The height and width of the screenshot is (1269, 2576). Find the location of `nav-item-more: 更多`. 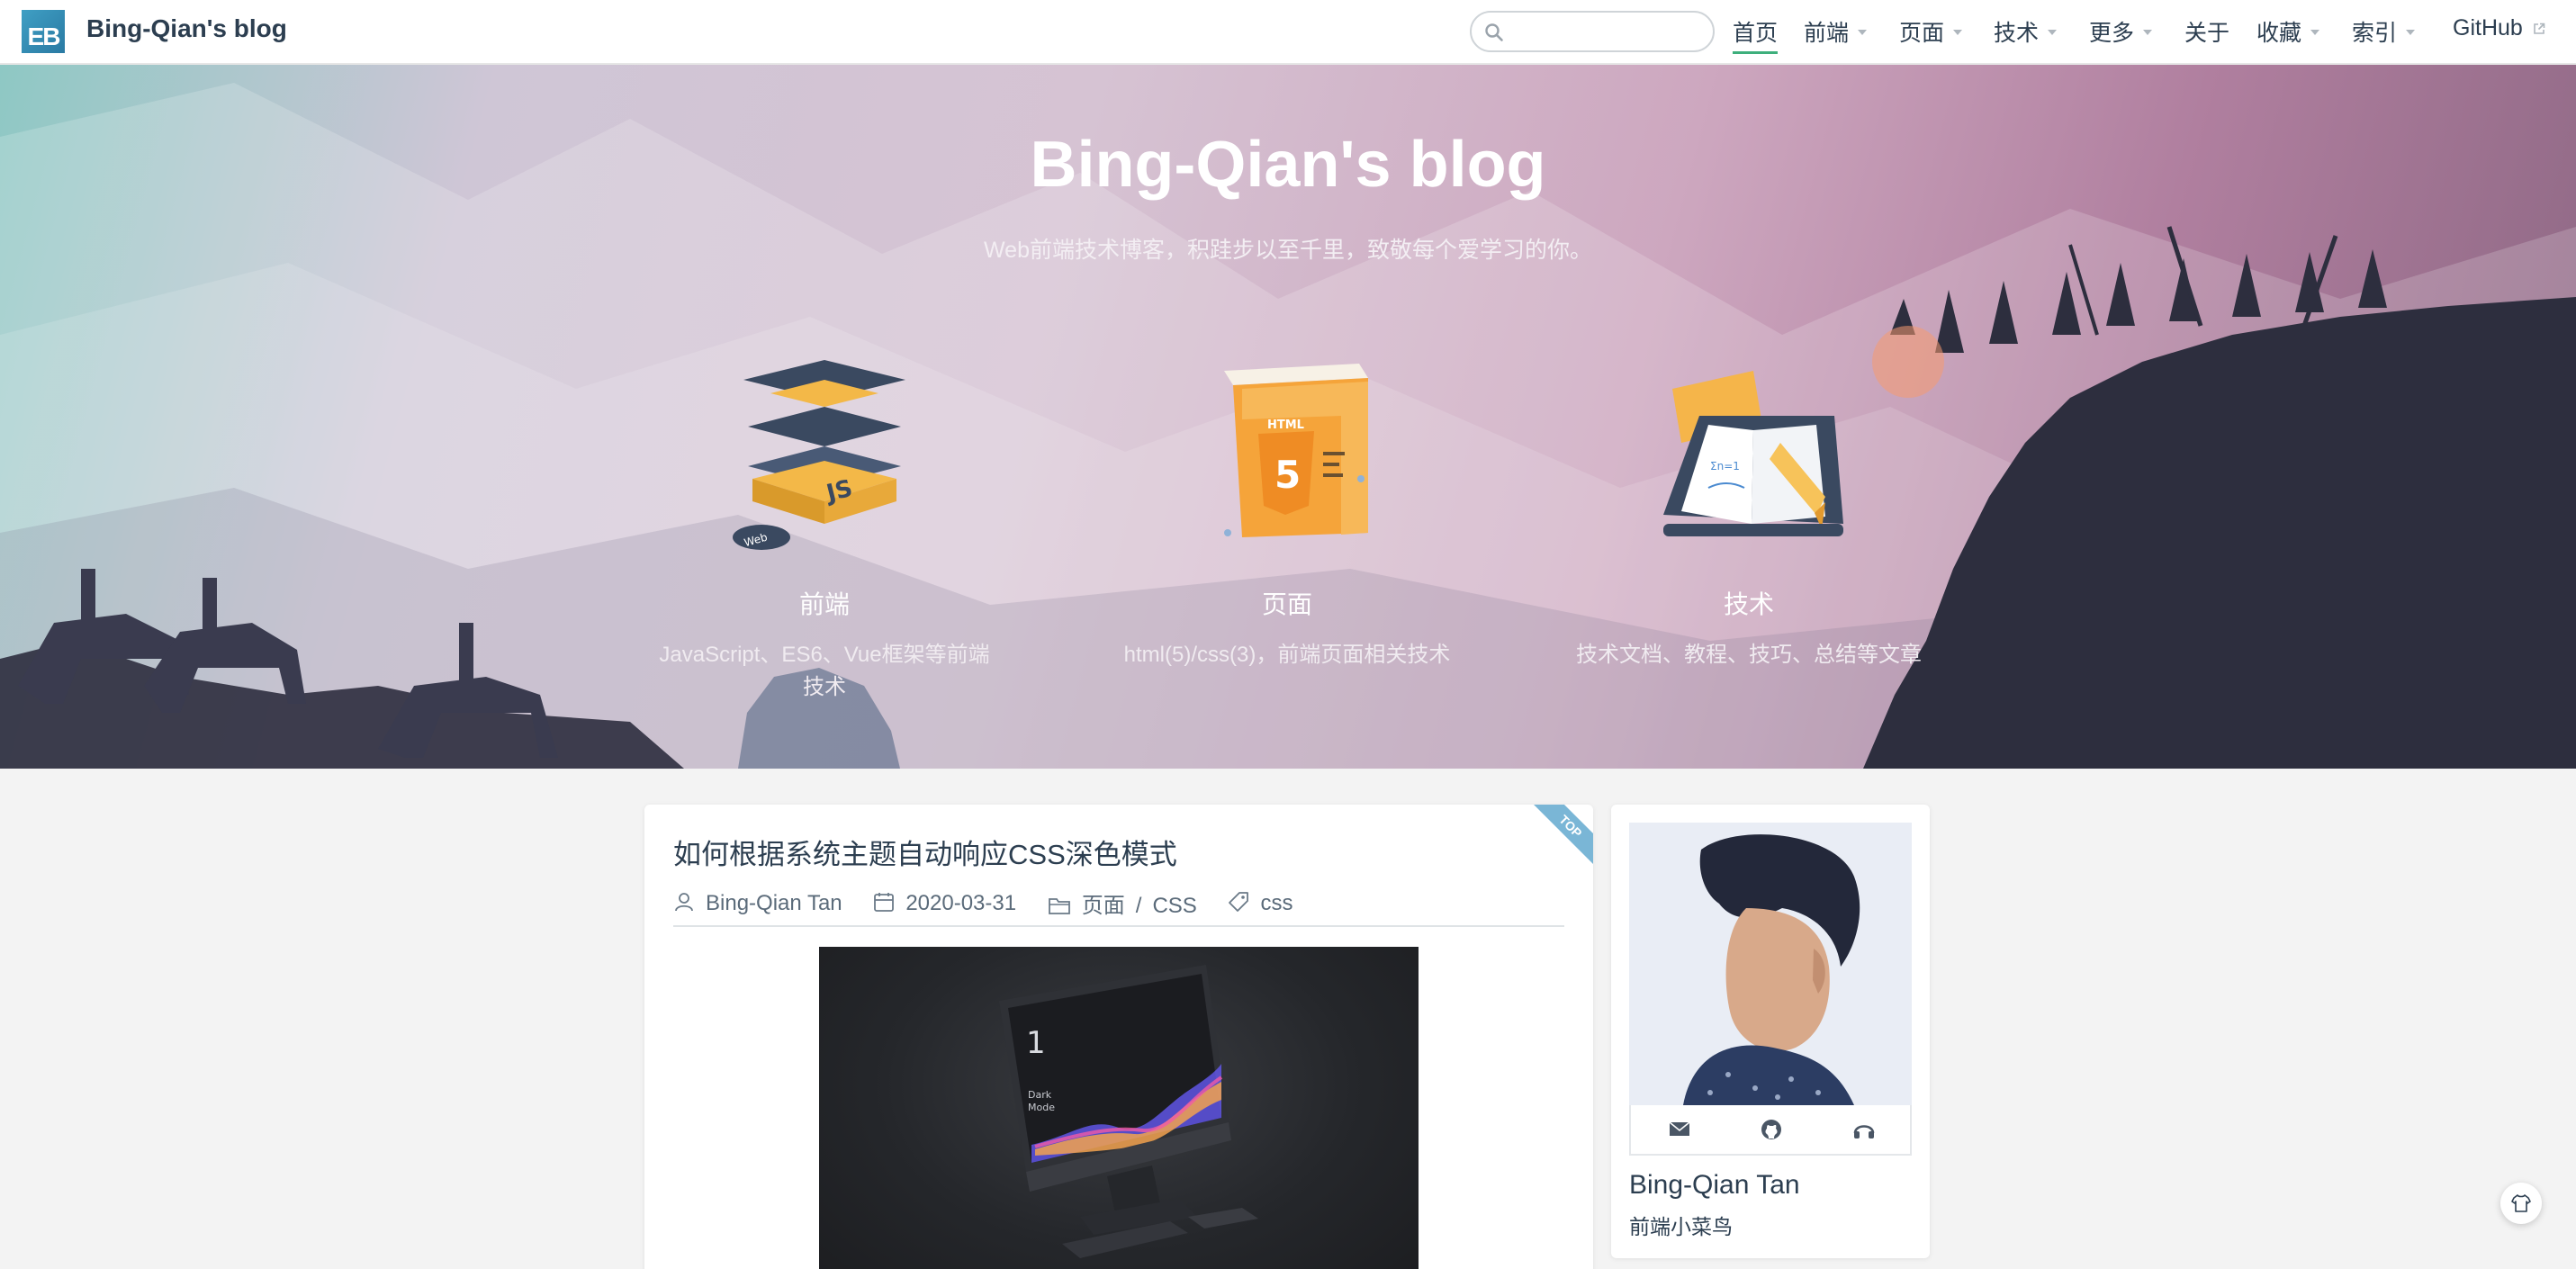

nav-item-more: 更多 is located at coordinates (2121, 31).